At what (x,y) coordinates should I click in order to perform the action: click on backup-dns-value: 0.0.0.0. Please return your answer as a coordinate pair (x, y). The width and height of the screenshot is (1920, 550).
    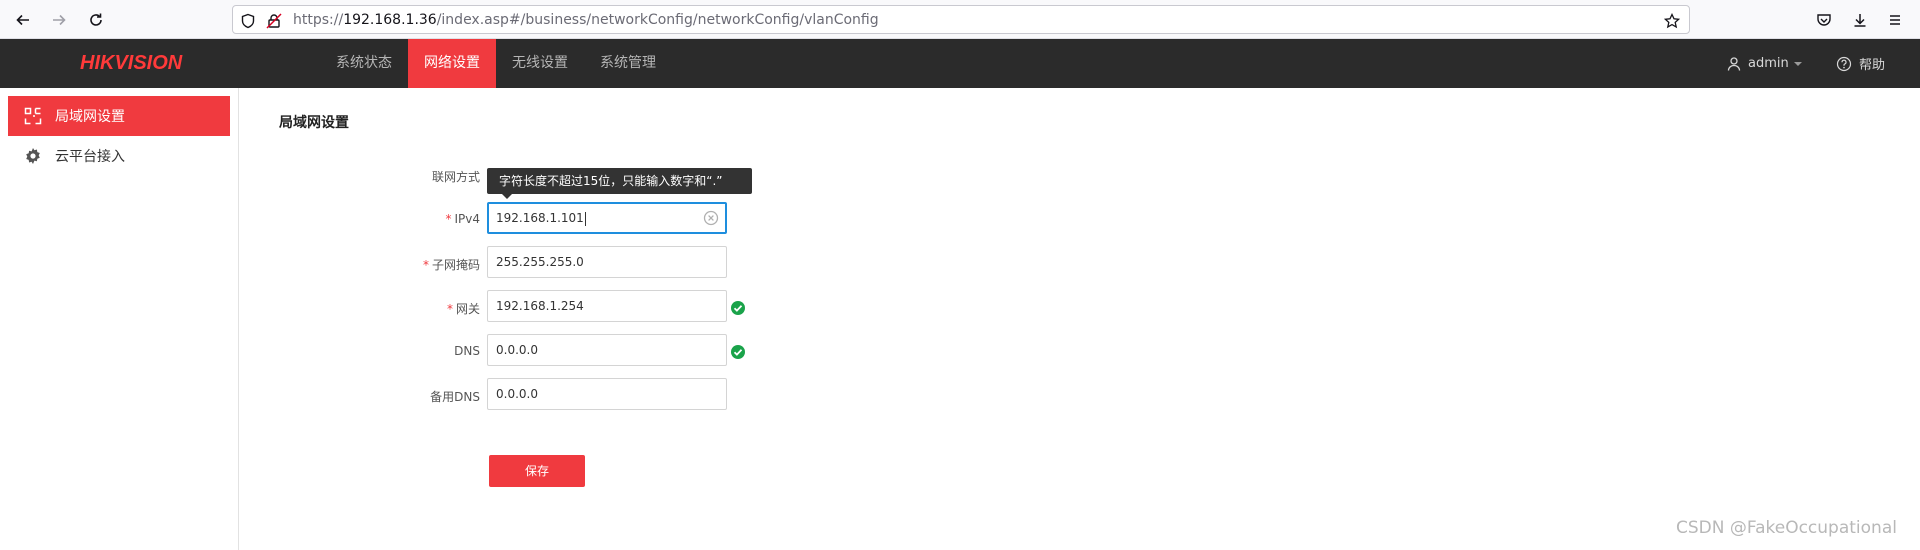
    Looking at the image, I should click on (517, 394).